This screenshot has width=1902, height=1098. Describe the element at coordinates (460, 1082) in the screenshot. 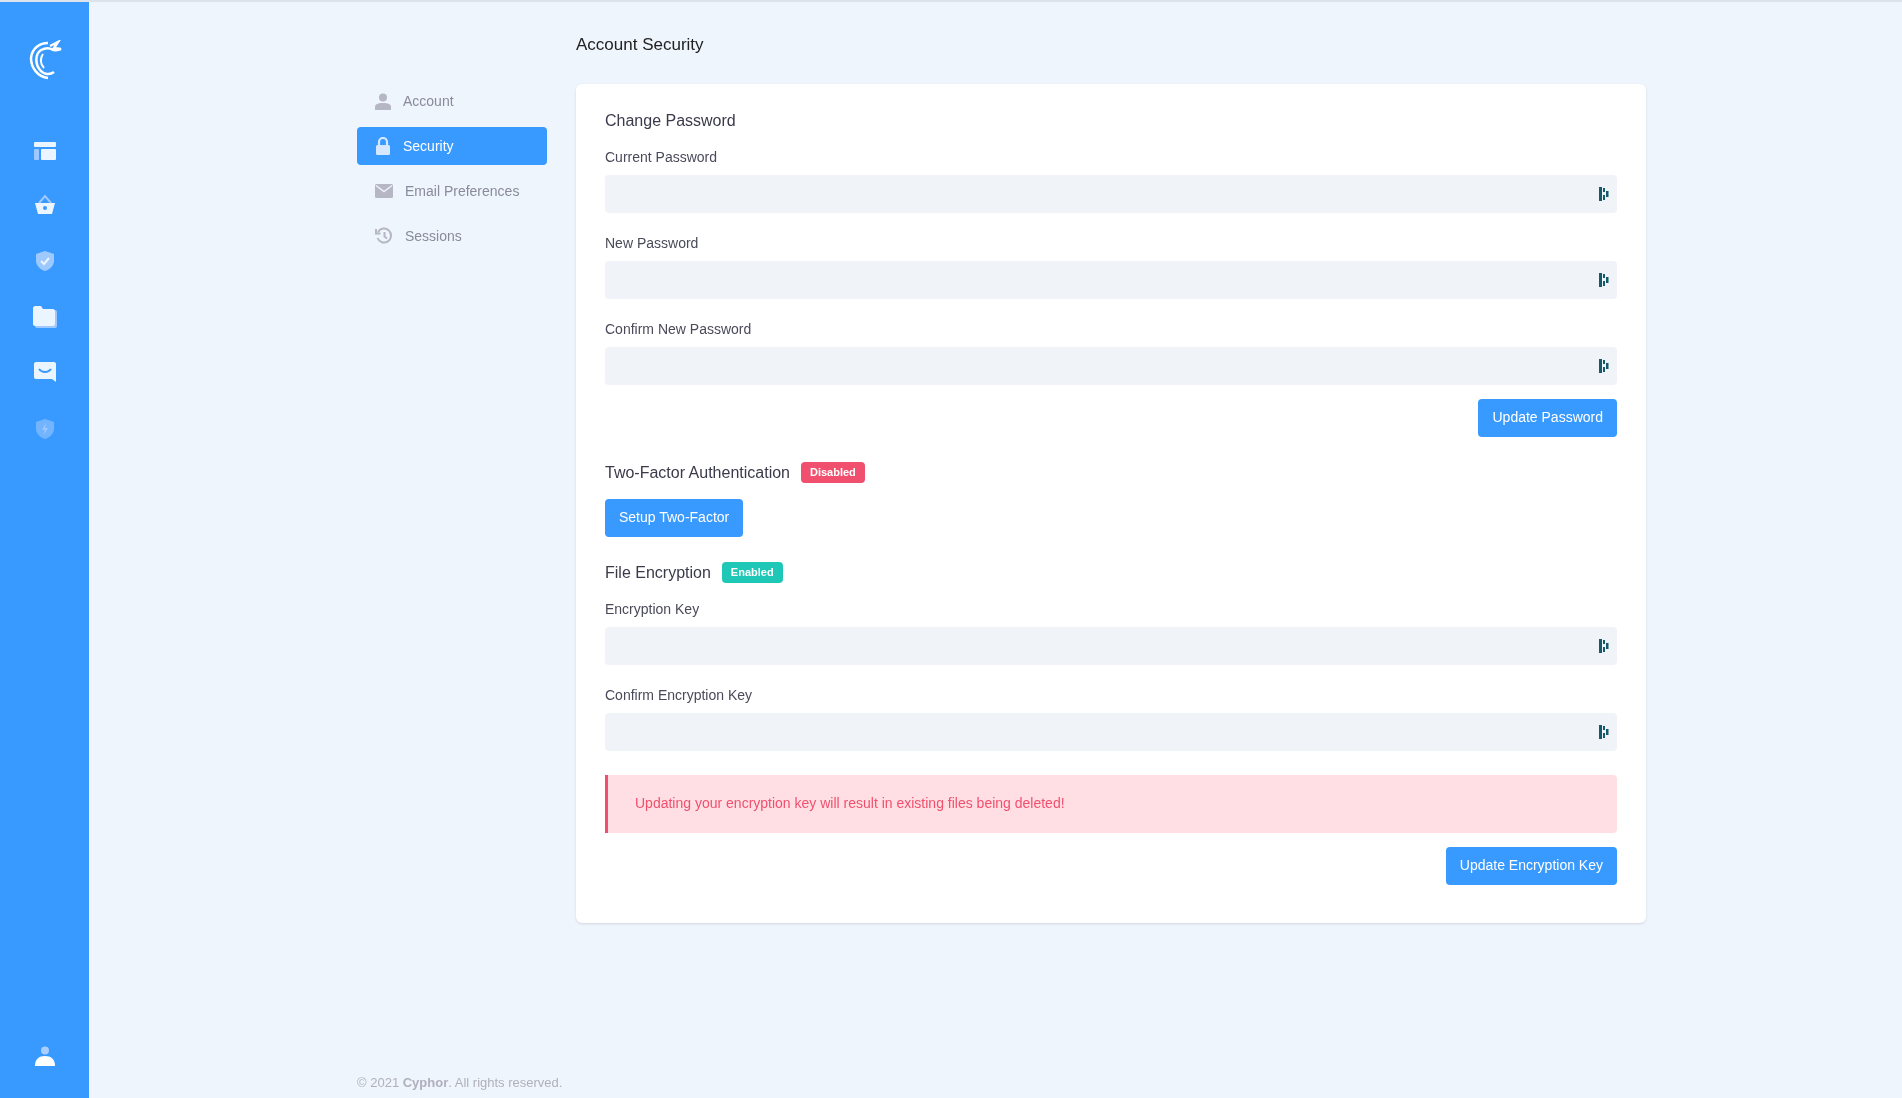

I see `copyright-text: © 2021 Cyphor. All rights reserved.` at that location.